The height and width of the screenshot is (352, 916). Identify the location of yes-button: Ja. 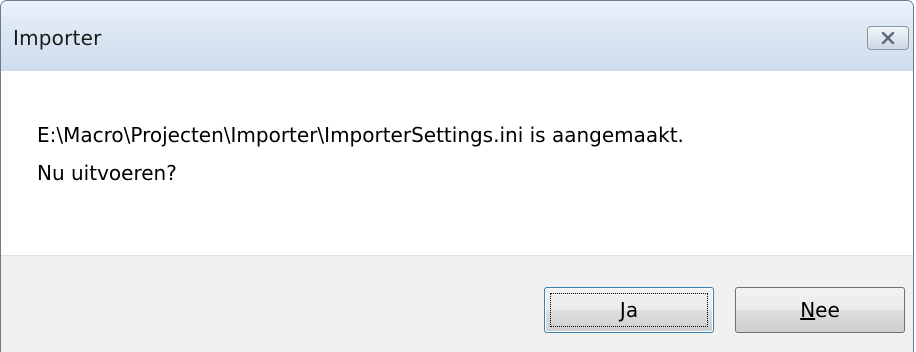
(629, 310).